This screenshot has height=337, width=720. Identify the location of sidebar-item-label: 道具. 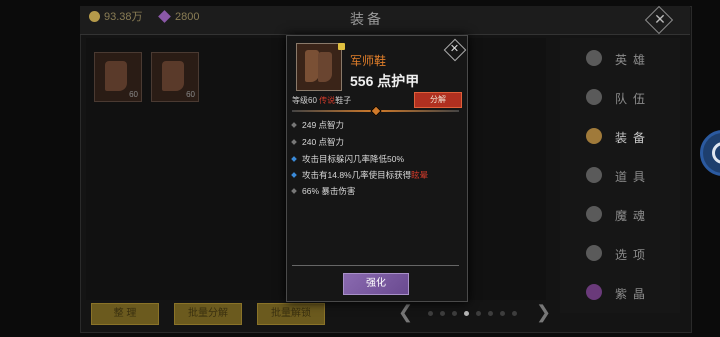
(633, 177).